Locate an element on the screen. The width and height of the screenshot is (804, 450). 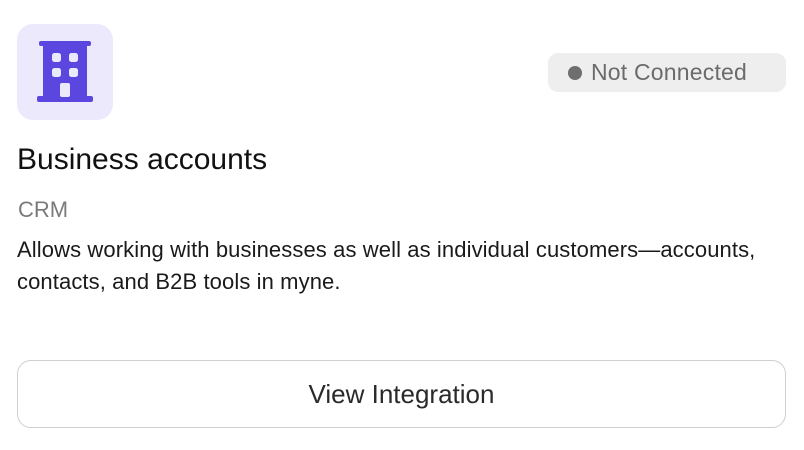
integration-title: Business accounts is located at coordinates (142, 159).